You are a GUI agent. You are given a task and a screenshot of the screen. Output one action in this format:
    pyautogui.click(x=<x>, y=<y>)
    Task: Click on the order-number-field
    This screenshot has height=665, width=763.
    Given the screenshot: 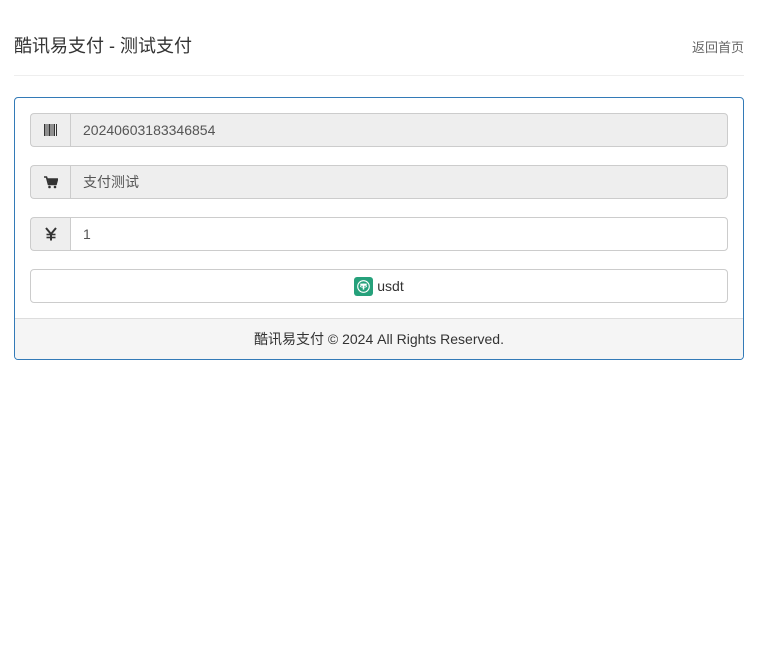 What is the action you would take?
    pyautogui.click(x=399, y=130)
    